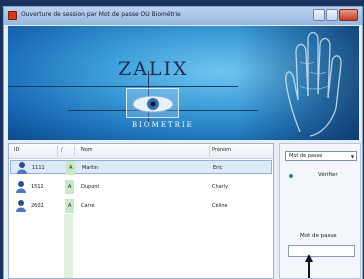 Image resolution: width=364 pixels, height=279 pixels. Describe the element at coordinates (218, 168) in the screenshot. I see `user-prenom: Eric` at that location.